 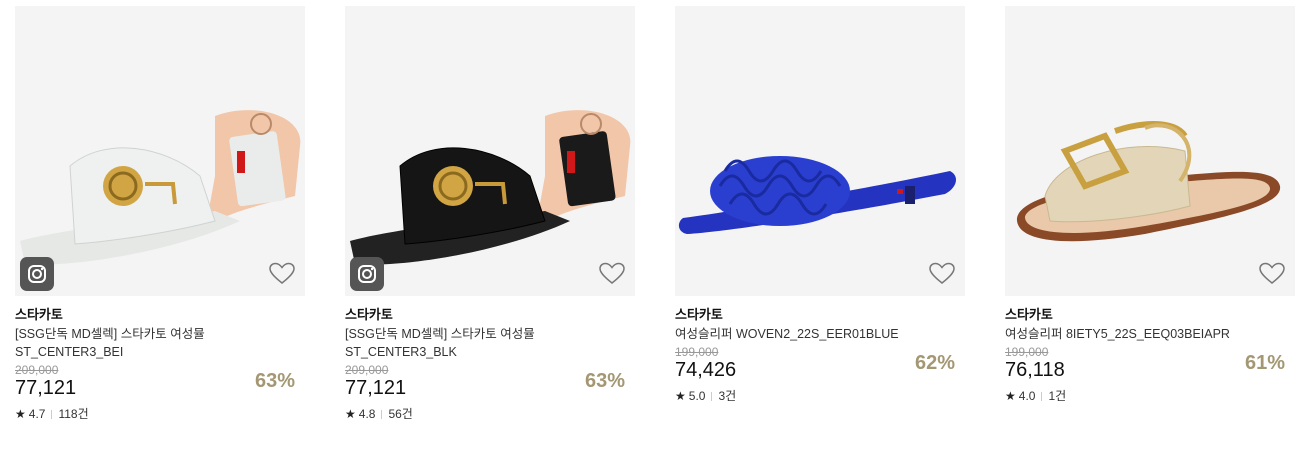 What do you see at coordinates (727, 396) in the screenshot?
I see `review-count: 3건` at bounding box center [727, 396].